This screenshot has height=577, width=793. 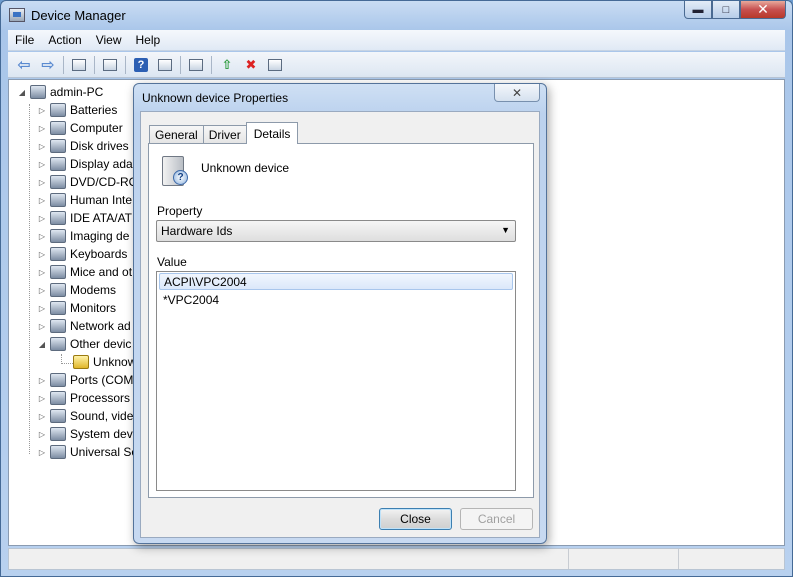 I want to click on tree-item-network-adapters: ▷ Network ad, so click(x=84, y=326).